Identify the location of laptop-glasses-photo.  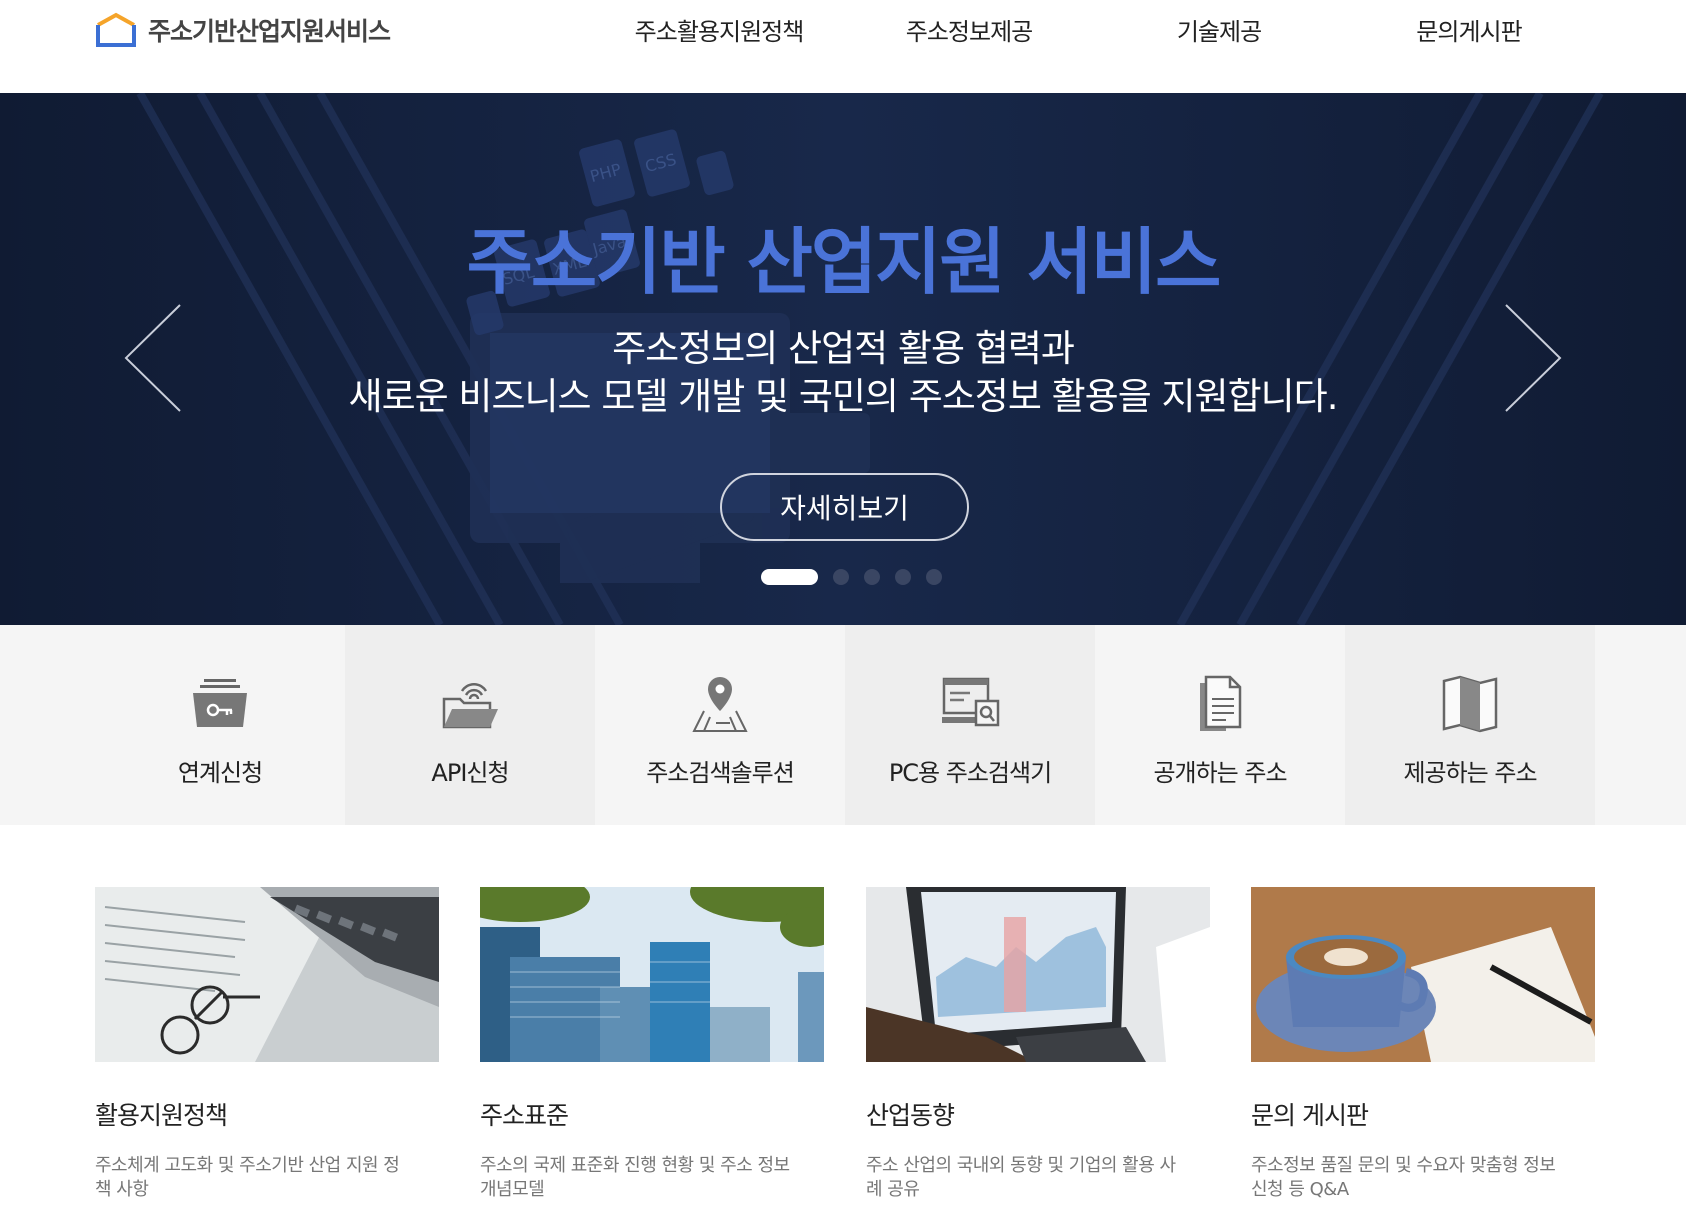
(267, 974).